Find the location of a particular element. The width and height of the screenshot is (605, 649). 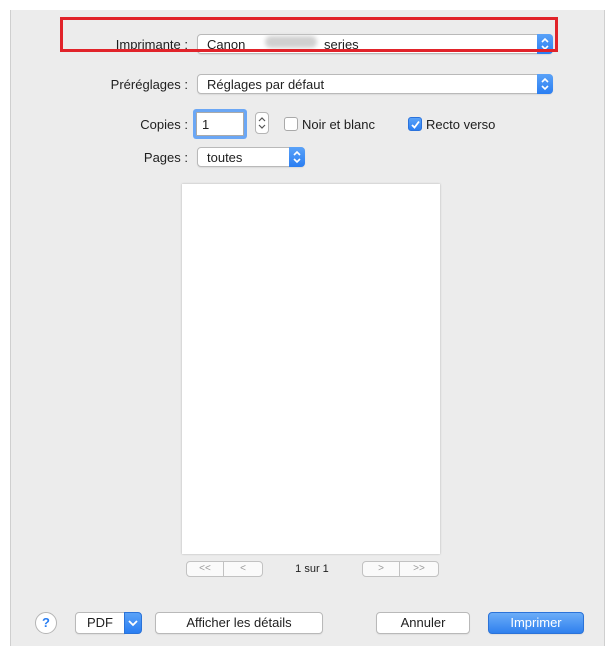

copies-value: 1 is located at coordinates (206, 124).